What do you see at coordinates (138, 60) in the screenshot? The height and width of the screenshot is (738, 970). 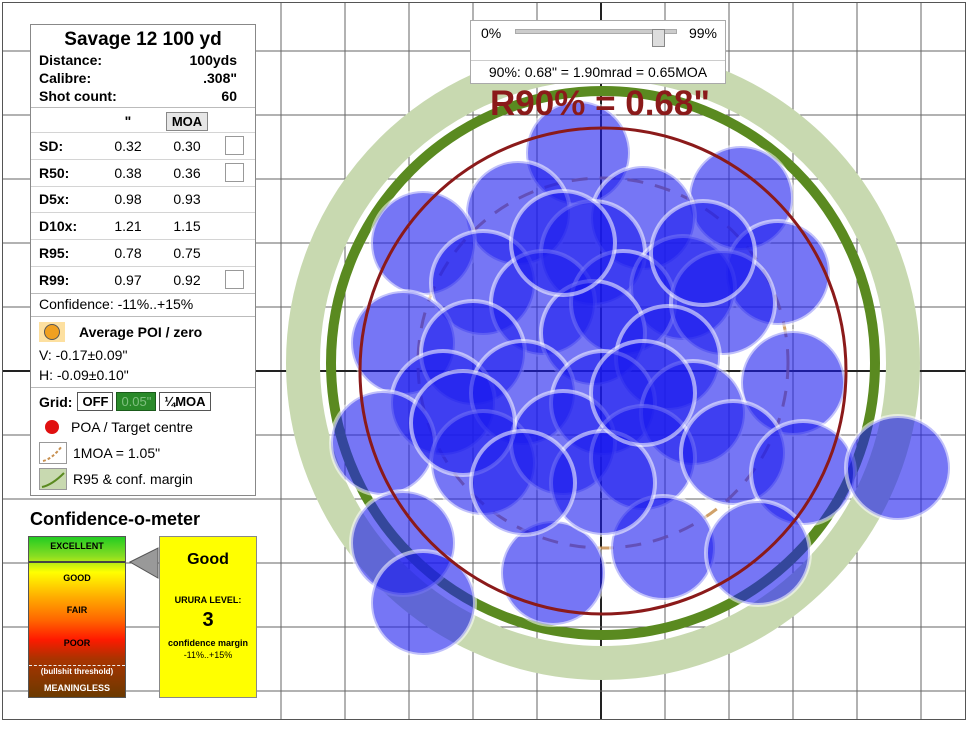 I see `info-row-distance: Distance: 100yds` at bounding box center [138, 60].